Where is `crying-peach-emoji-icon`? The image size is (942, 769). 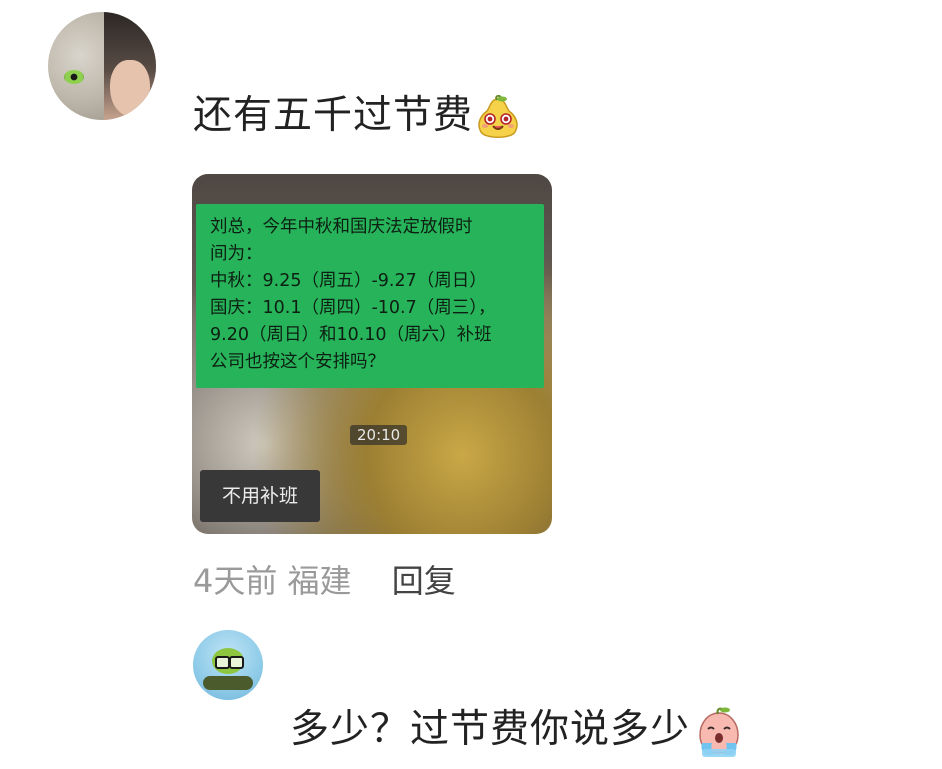 crying-peach-emoji-icon is located at coordinates (719, 732).